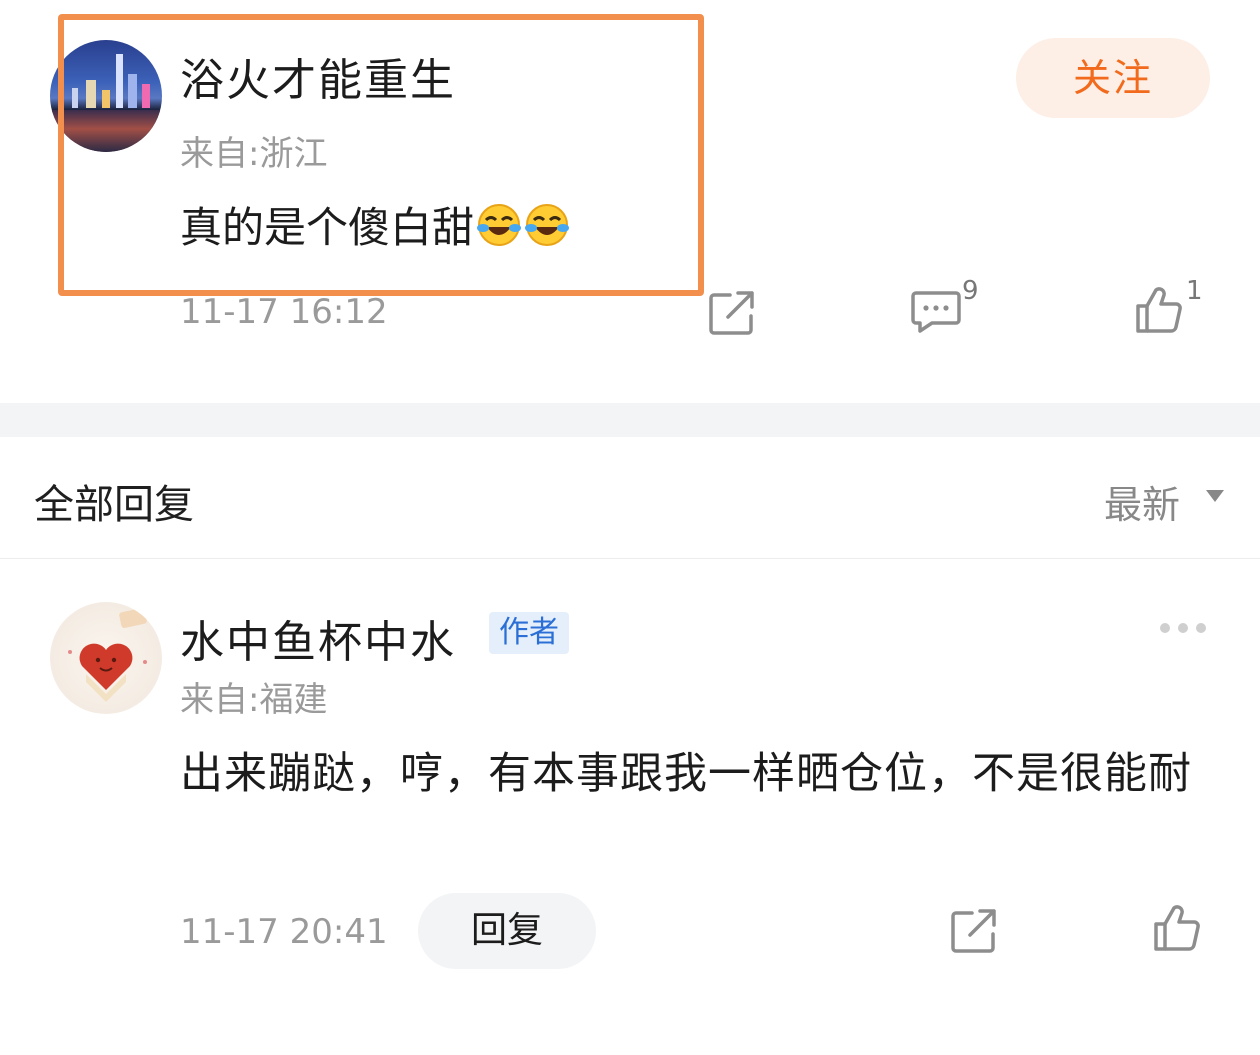 The height and width of the screenshot is (1055, 1260). I want to click on section-separator, so click(630, 420).